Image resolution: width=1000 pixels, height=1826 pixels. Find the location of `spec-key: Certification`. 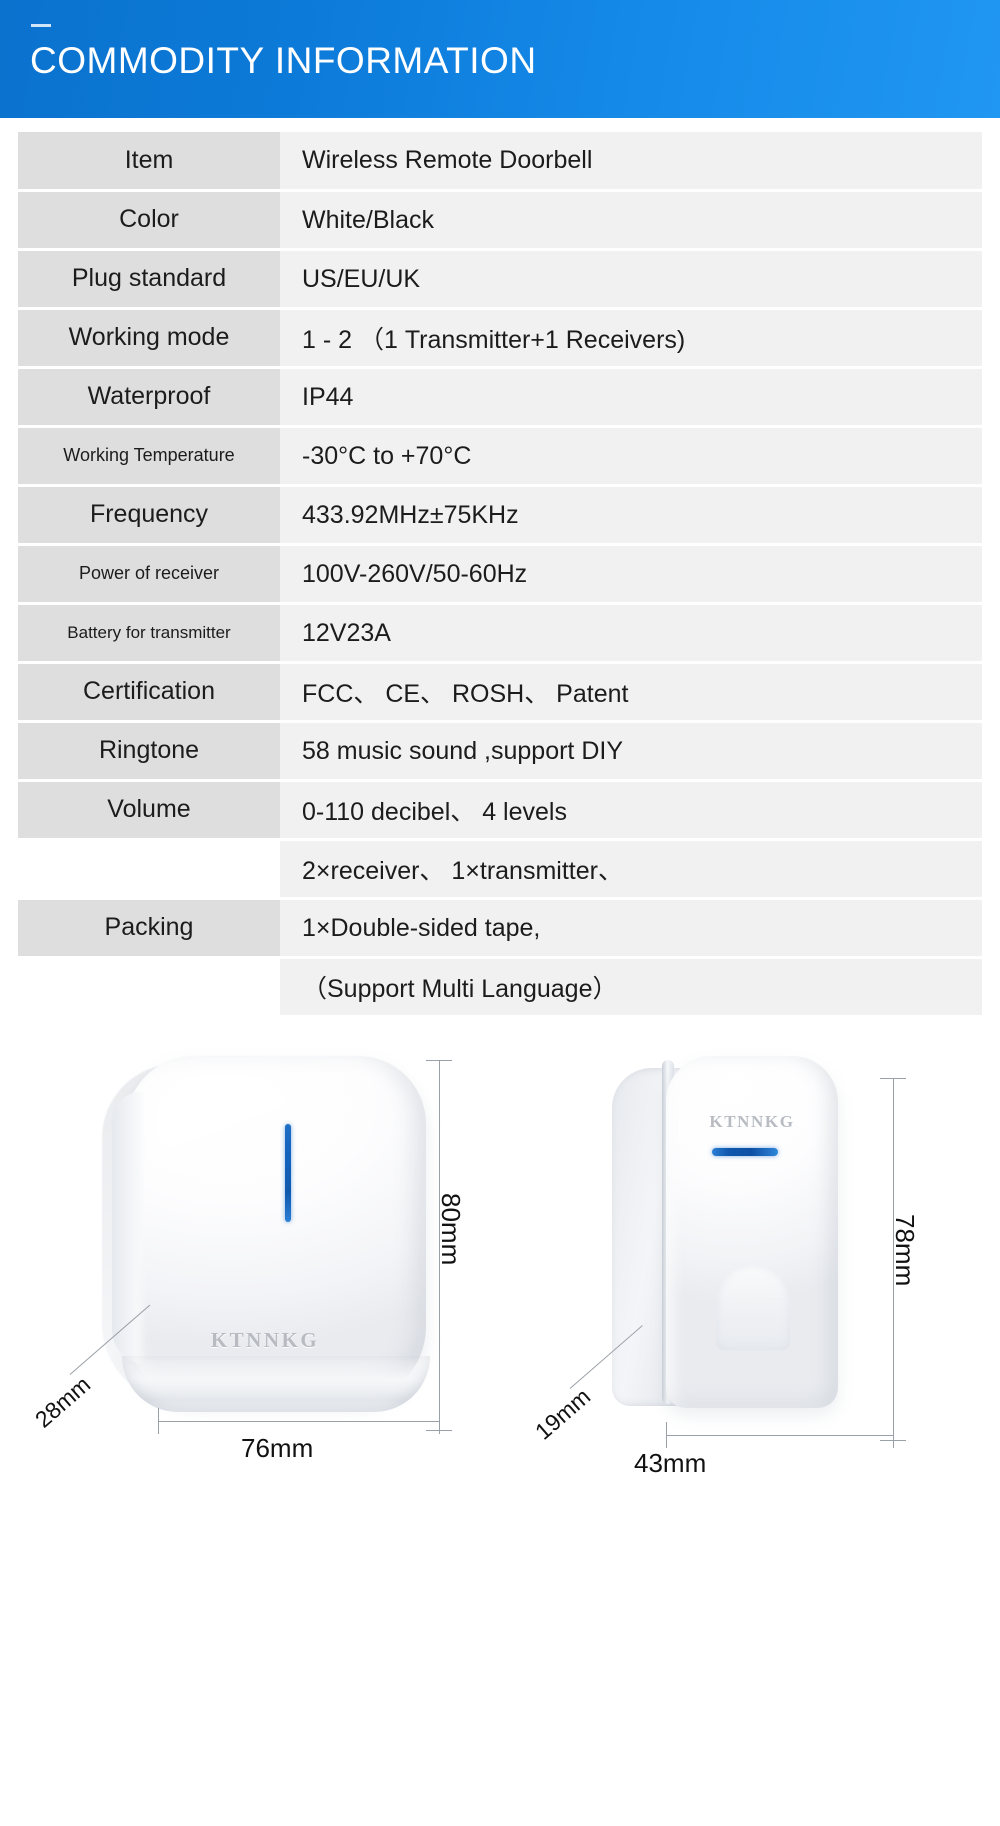

spec-key: Certification is located at coordinates (149, 692).